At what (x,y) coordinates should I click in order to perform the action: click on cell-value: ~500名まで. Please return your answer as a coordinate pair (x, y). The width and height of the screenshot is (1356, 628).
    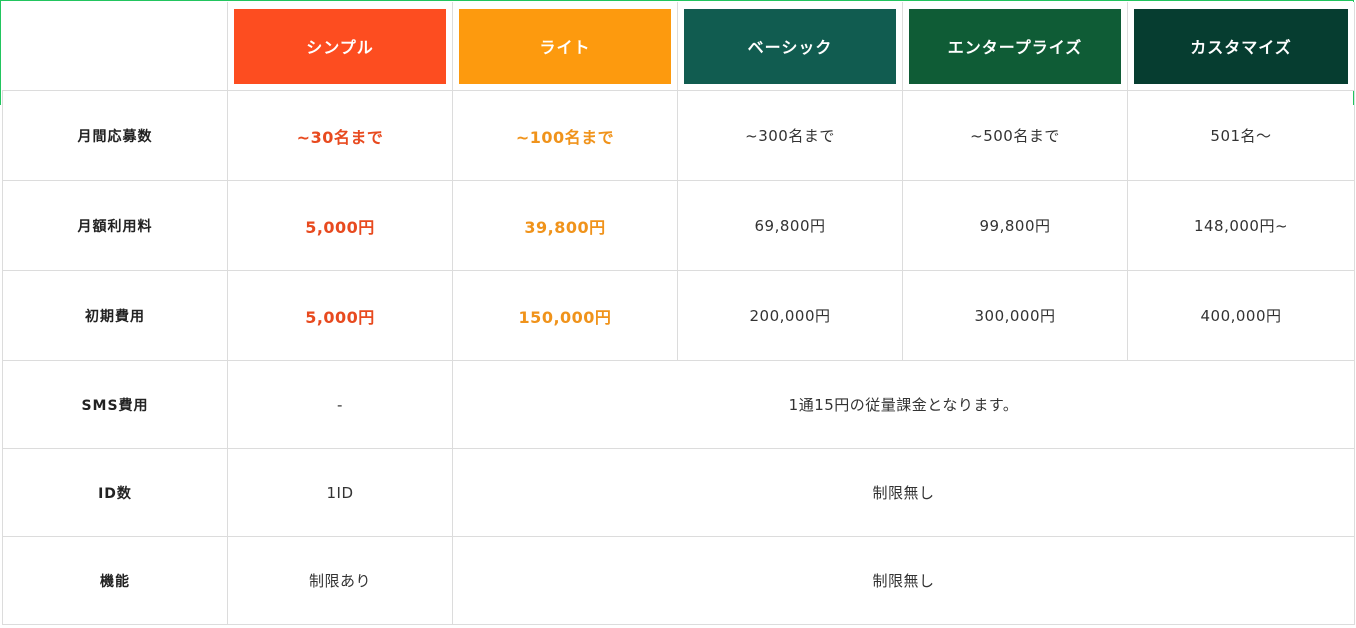
    Looking at the image, I should click on (1015, 135).